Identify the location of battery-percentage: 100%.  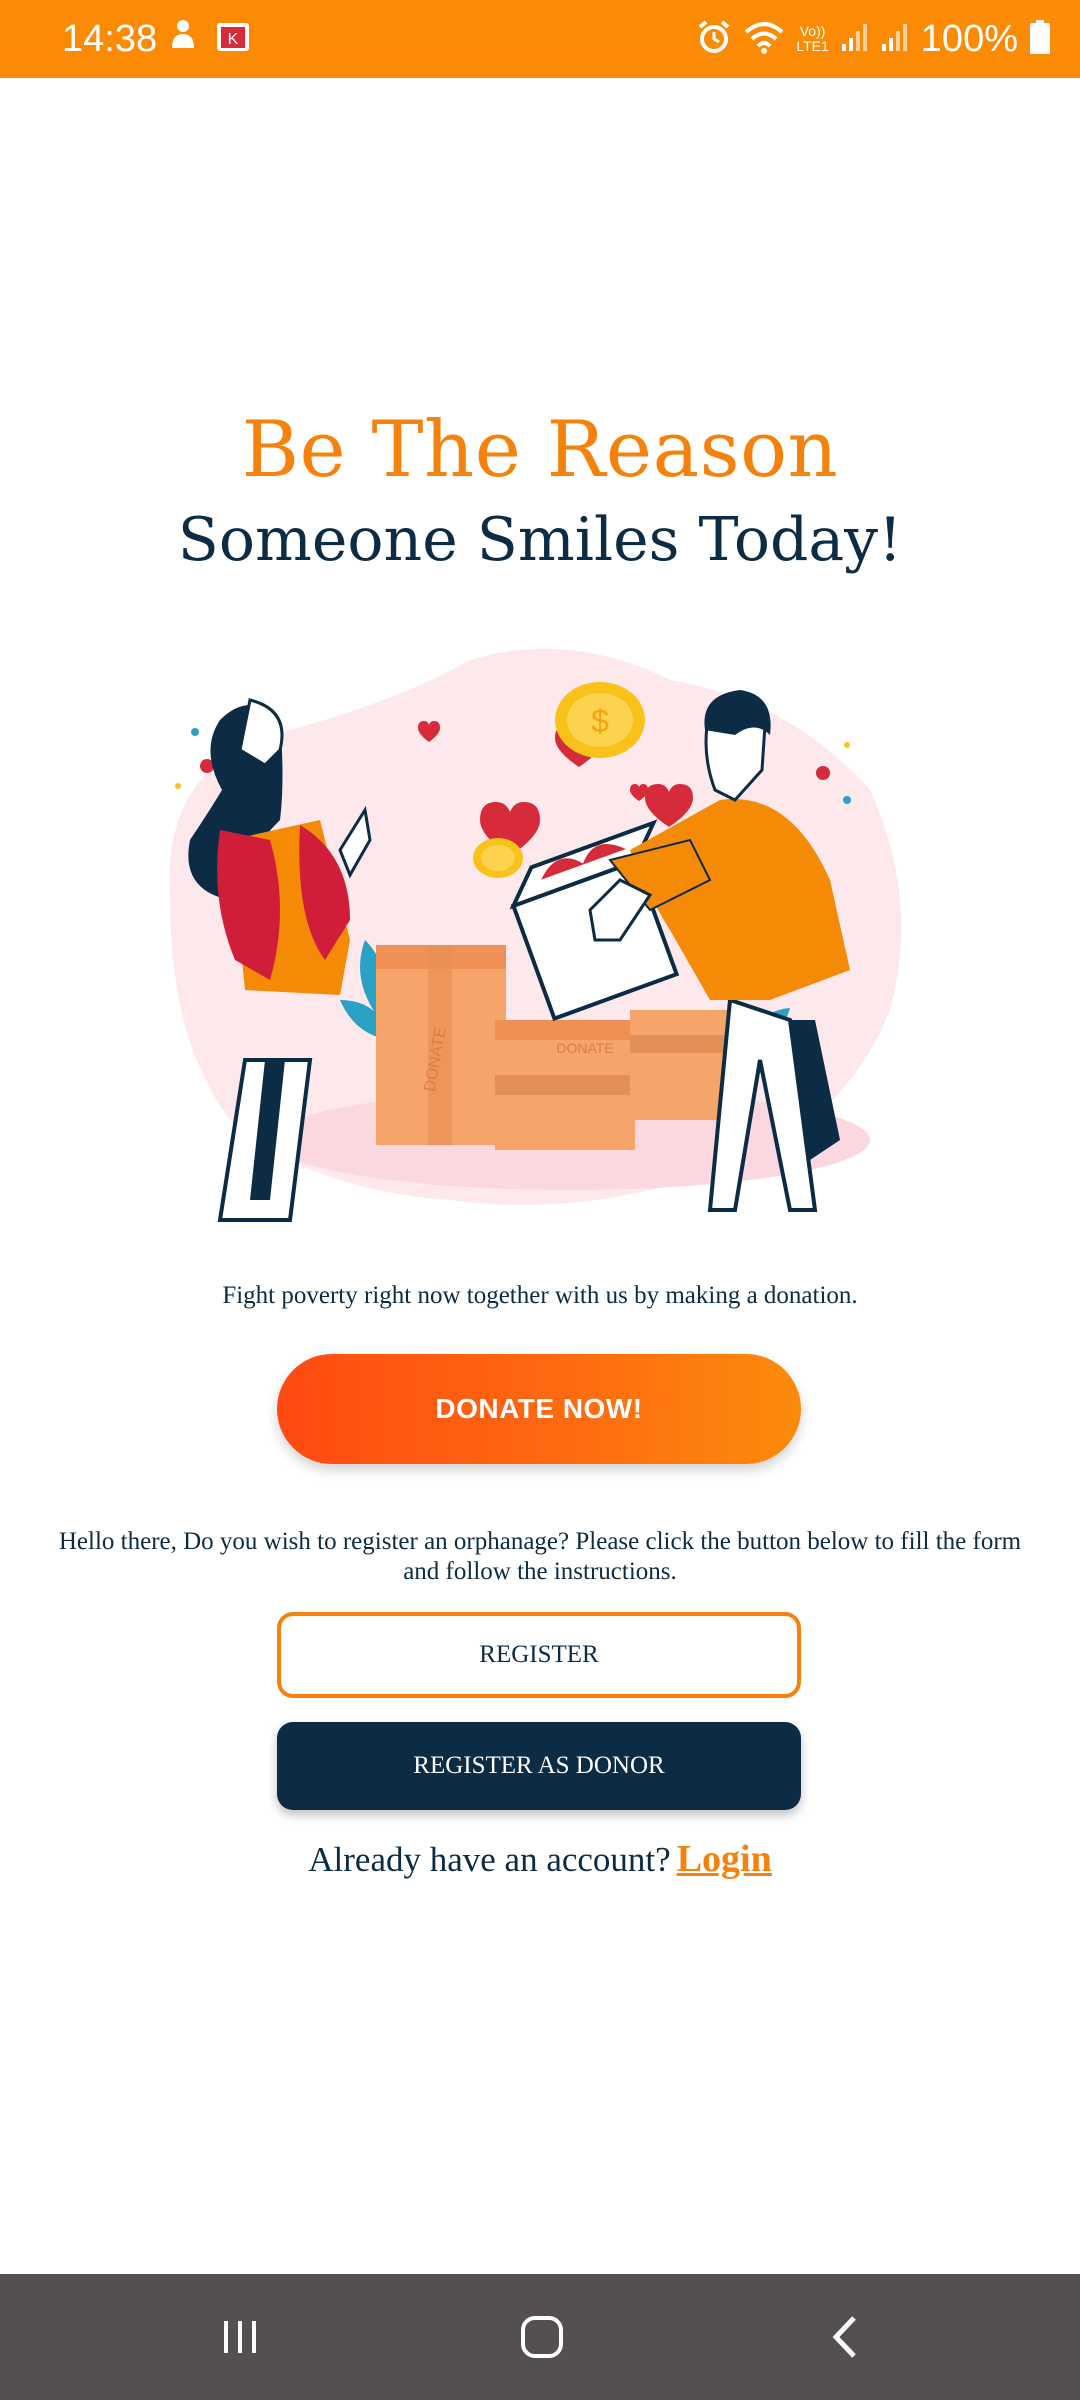
(969, 39).